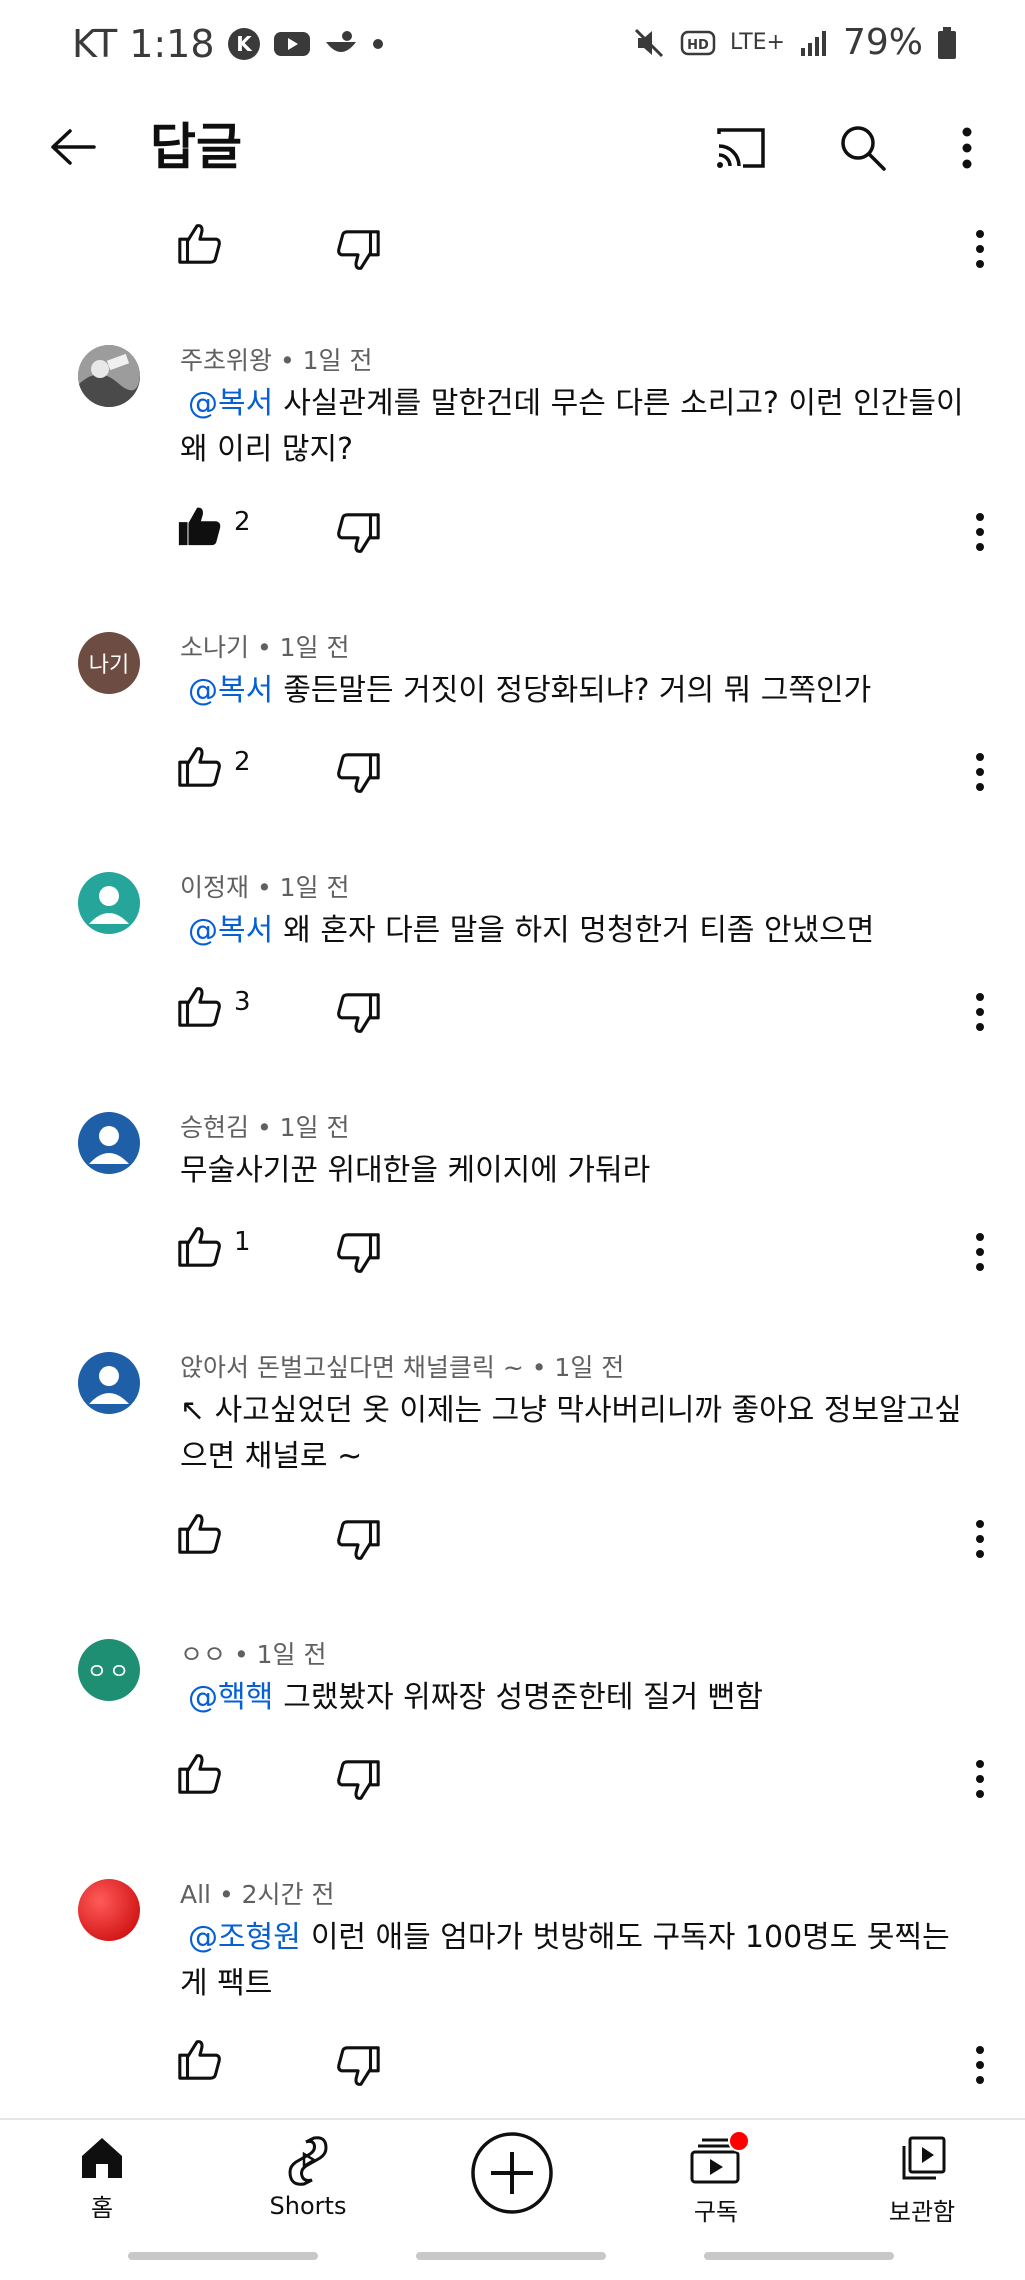 The width and height of the screenshot is (1025, 2280). What do you see at coordinates (512, 1250) in the screenshot?
I see `comment-actions: 1` at bounding box center [512, 1250].